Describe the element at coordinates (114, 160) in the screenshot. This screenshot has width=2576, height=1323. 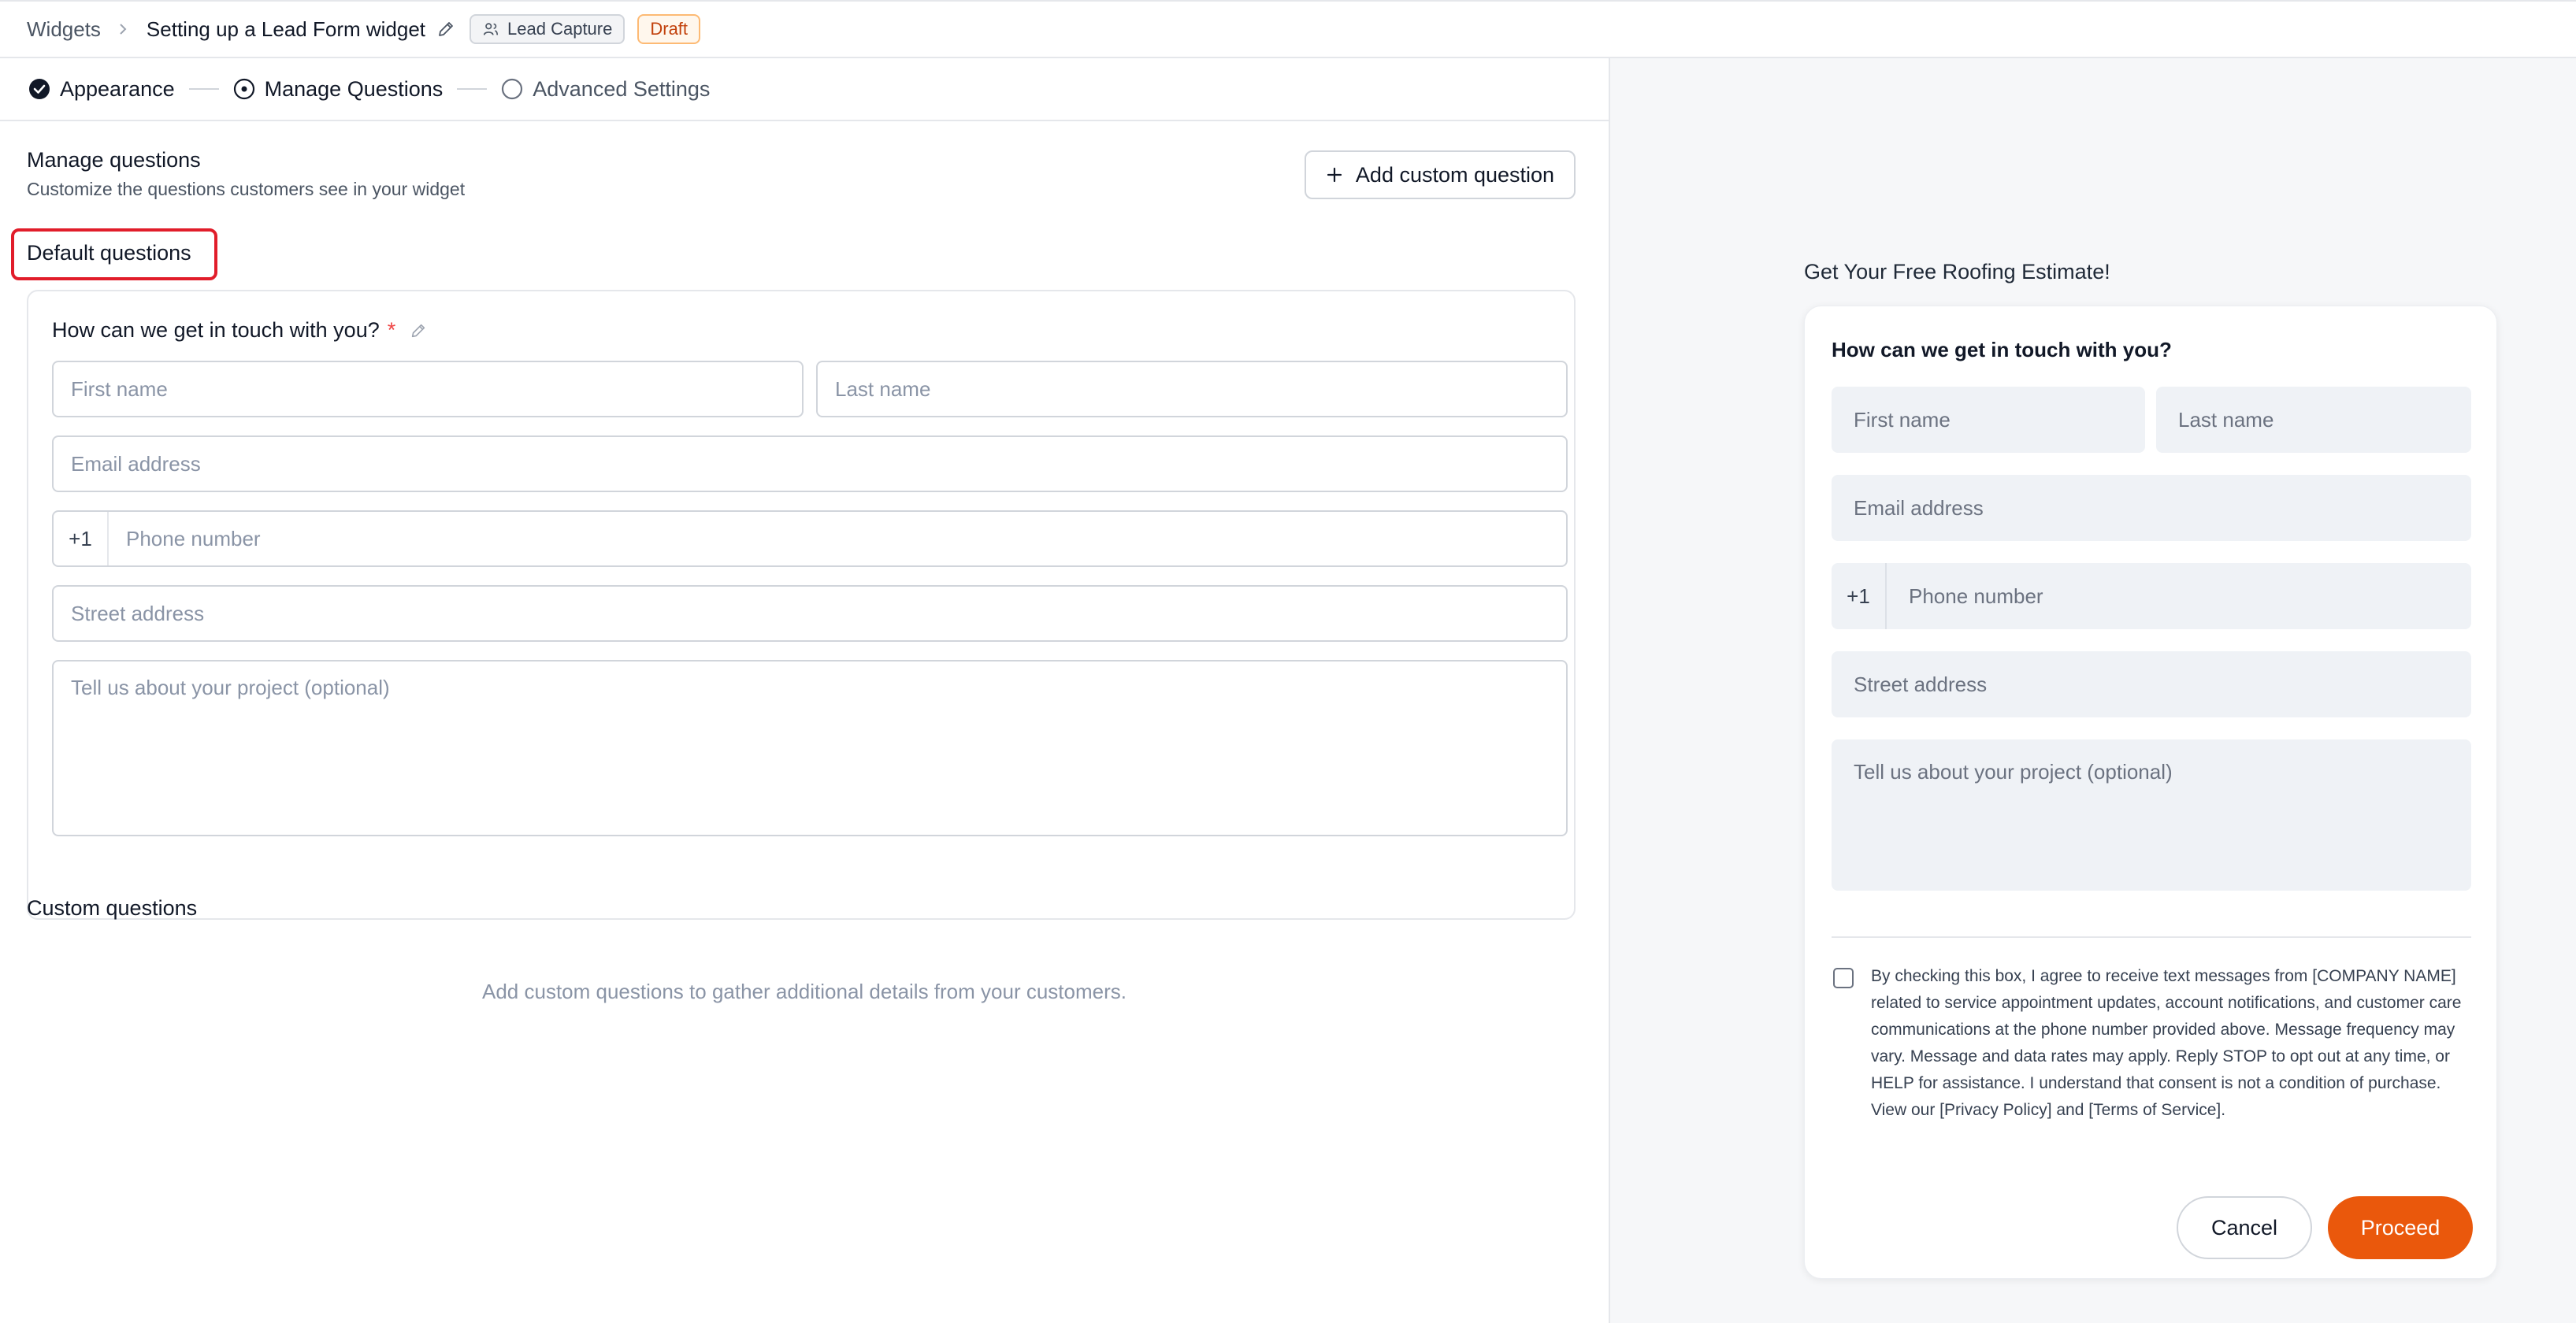
I see `manage-questions-title: Manage questions` at that location.